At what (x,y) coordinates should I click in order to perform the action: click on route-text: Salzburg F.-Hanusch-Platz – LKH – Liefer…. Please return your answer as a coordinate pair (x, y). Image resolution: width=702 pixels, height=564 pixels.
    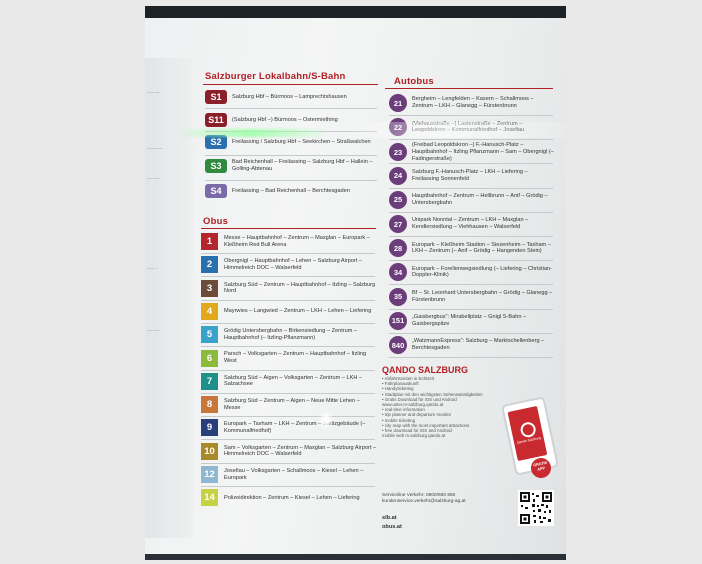
    Looking at the image, I should click on (470, 175).